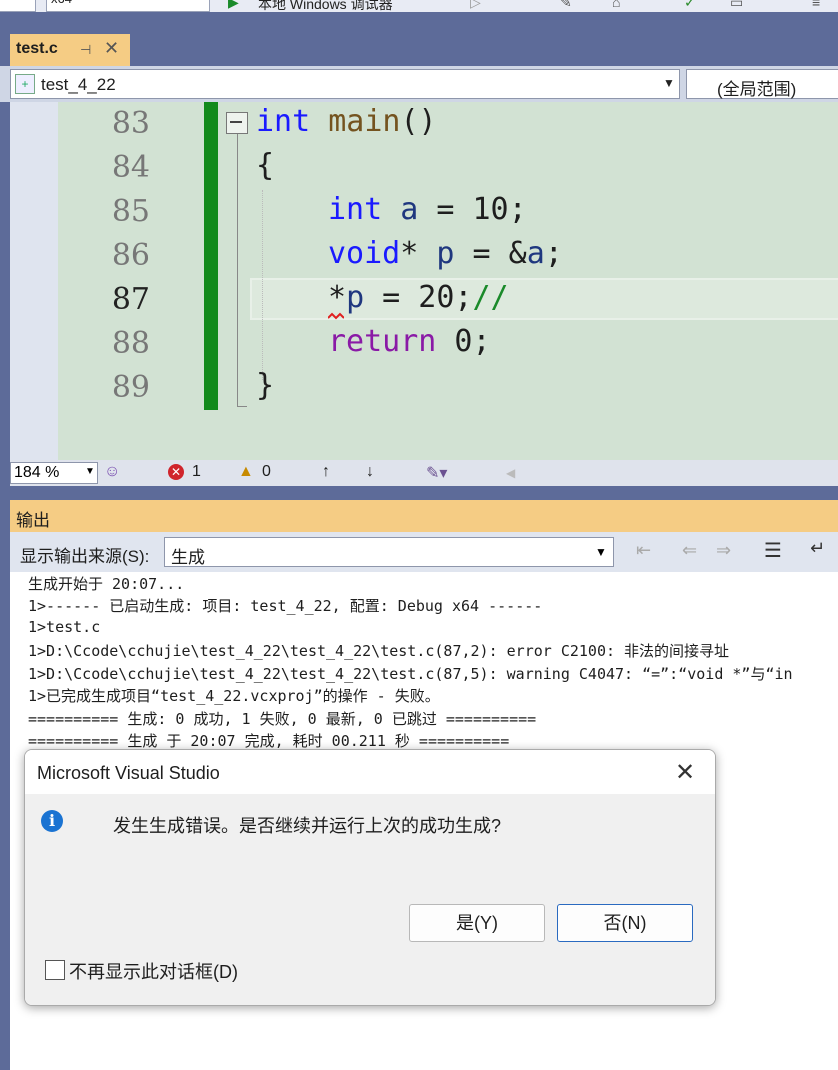  Describe the element at coordinates (463, 341) in the screenshot. I see `code-text: 0;` at that location.